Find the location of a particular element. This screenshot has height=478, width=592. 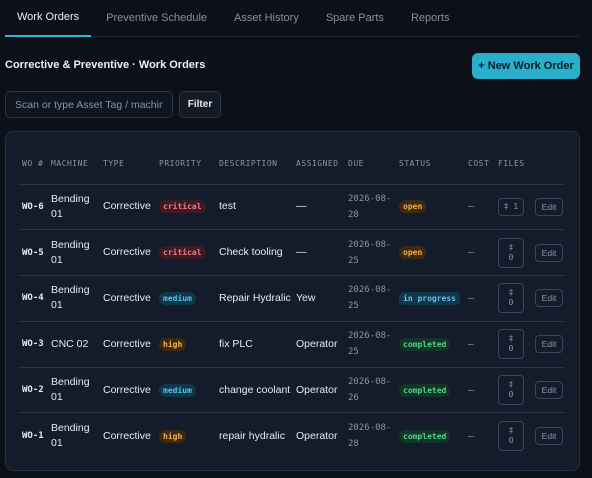

column-header-wo: WO # is located at coordinates (32, 164).